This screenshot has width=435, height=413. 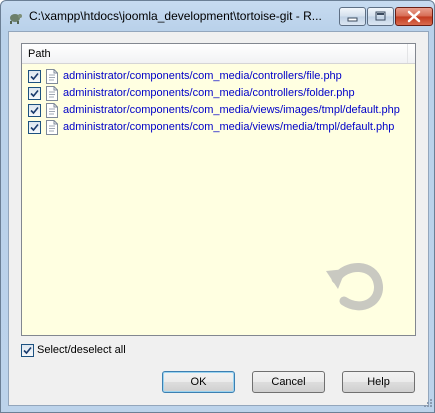 I want to click on resize-grip-icon, so click(x=428, y=404).